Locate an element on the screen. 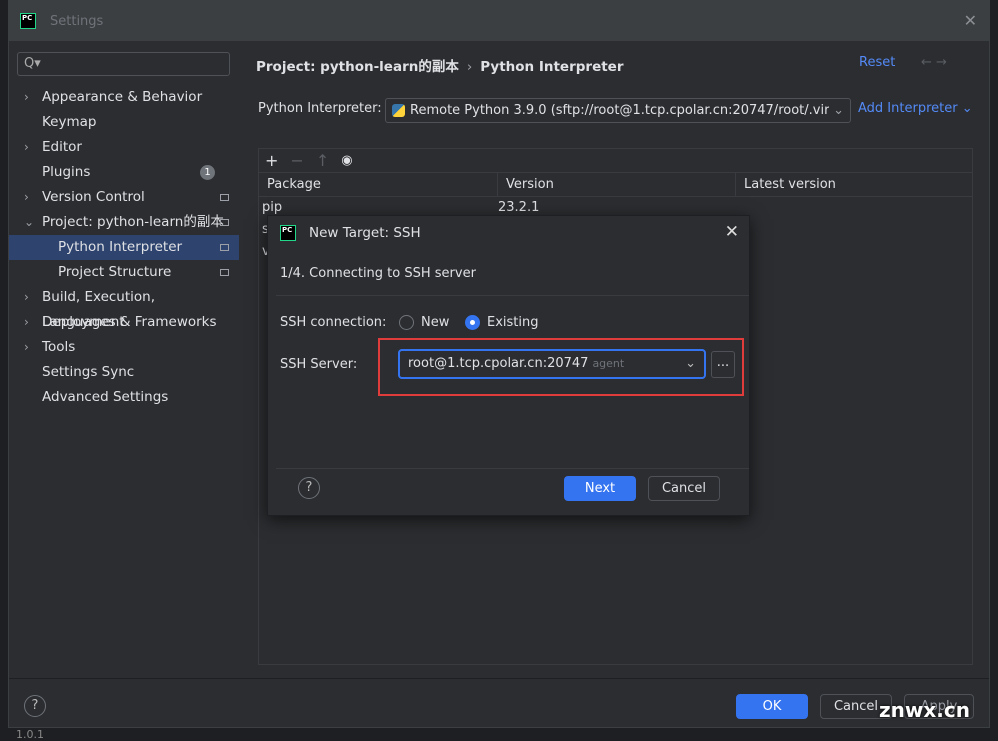 The height and width of the screenshot is (741, 998). upgrade-icon: ↑ is located at coordinates (322, 160).